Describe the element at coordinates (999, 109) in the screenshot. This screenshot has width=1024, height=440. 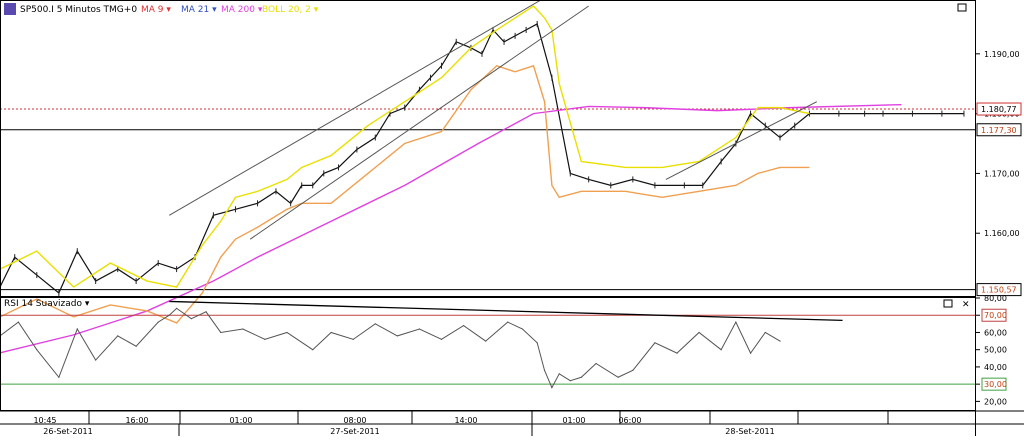
I see `price-label: 1.180,77` at that location.